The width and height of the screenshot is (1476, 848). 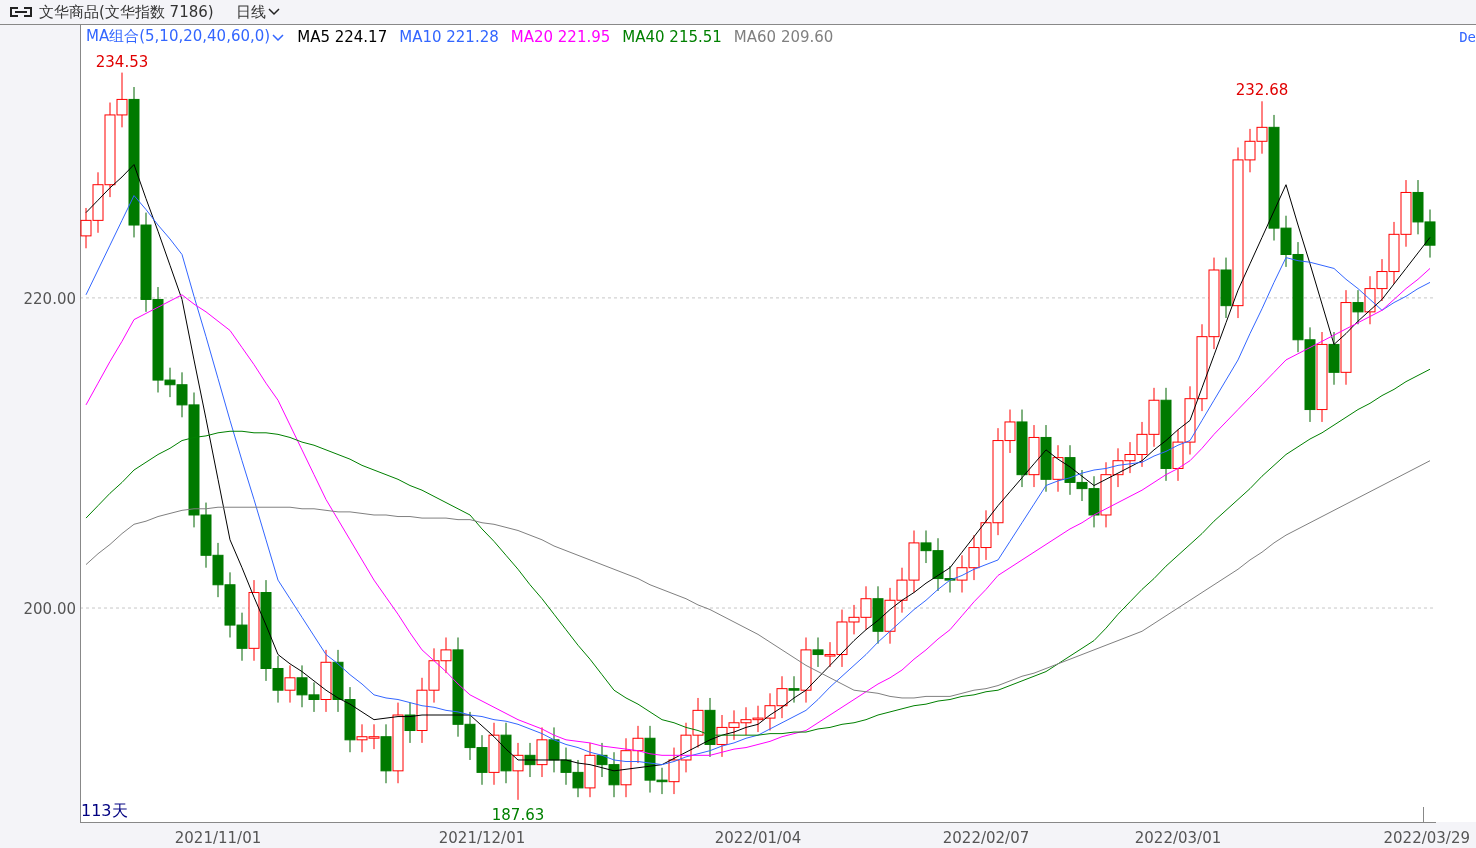 What do you see at coordinates (342, 36) in the screenshot?
I see `legend-value: MA5 224.17` at bounding box center [342, 36].